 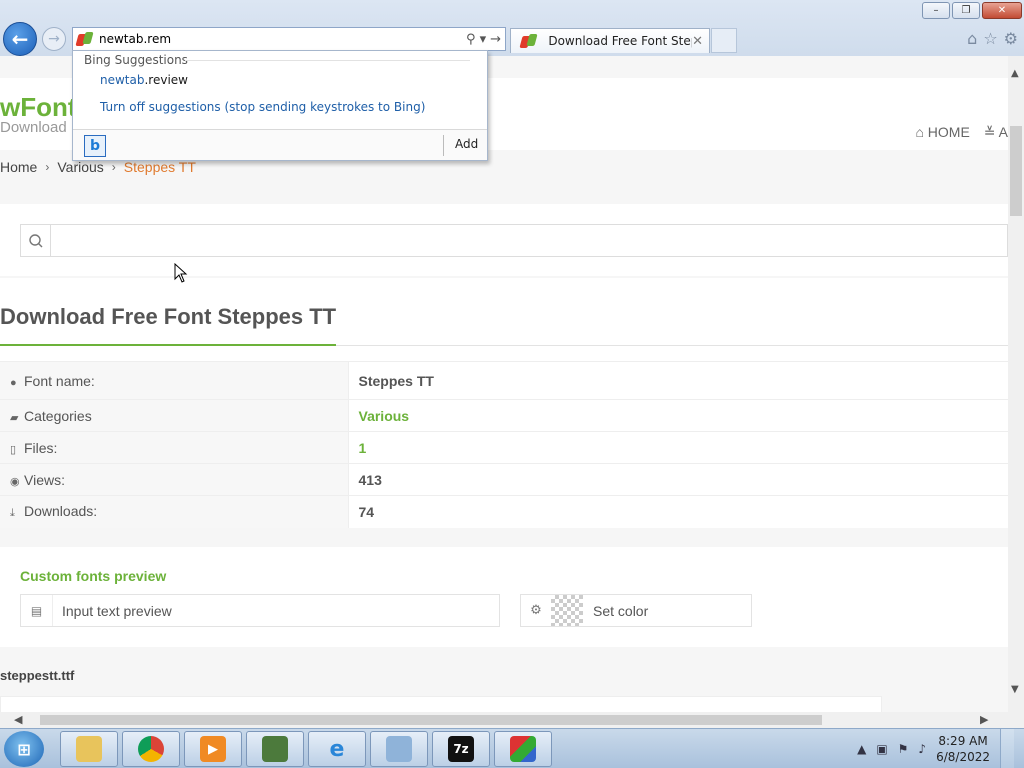 What do you see at coordinates (1016, 171) in the screenshot?
I see `vertical-scroll-thumb` at bounding box center [1016, 171].